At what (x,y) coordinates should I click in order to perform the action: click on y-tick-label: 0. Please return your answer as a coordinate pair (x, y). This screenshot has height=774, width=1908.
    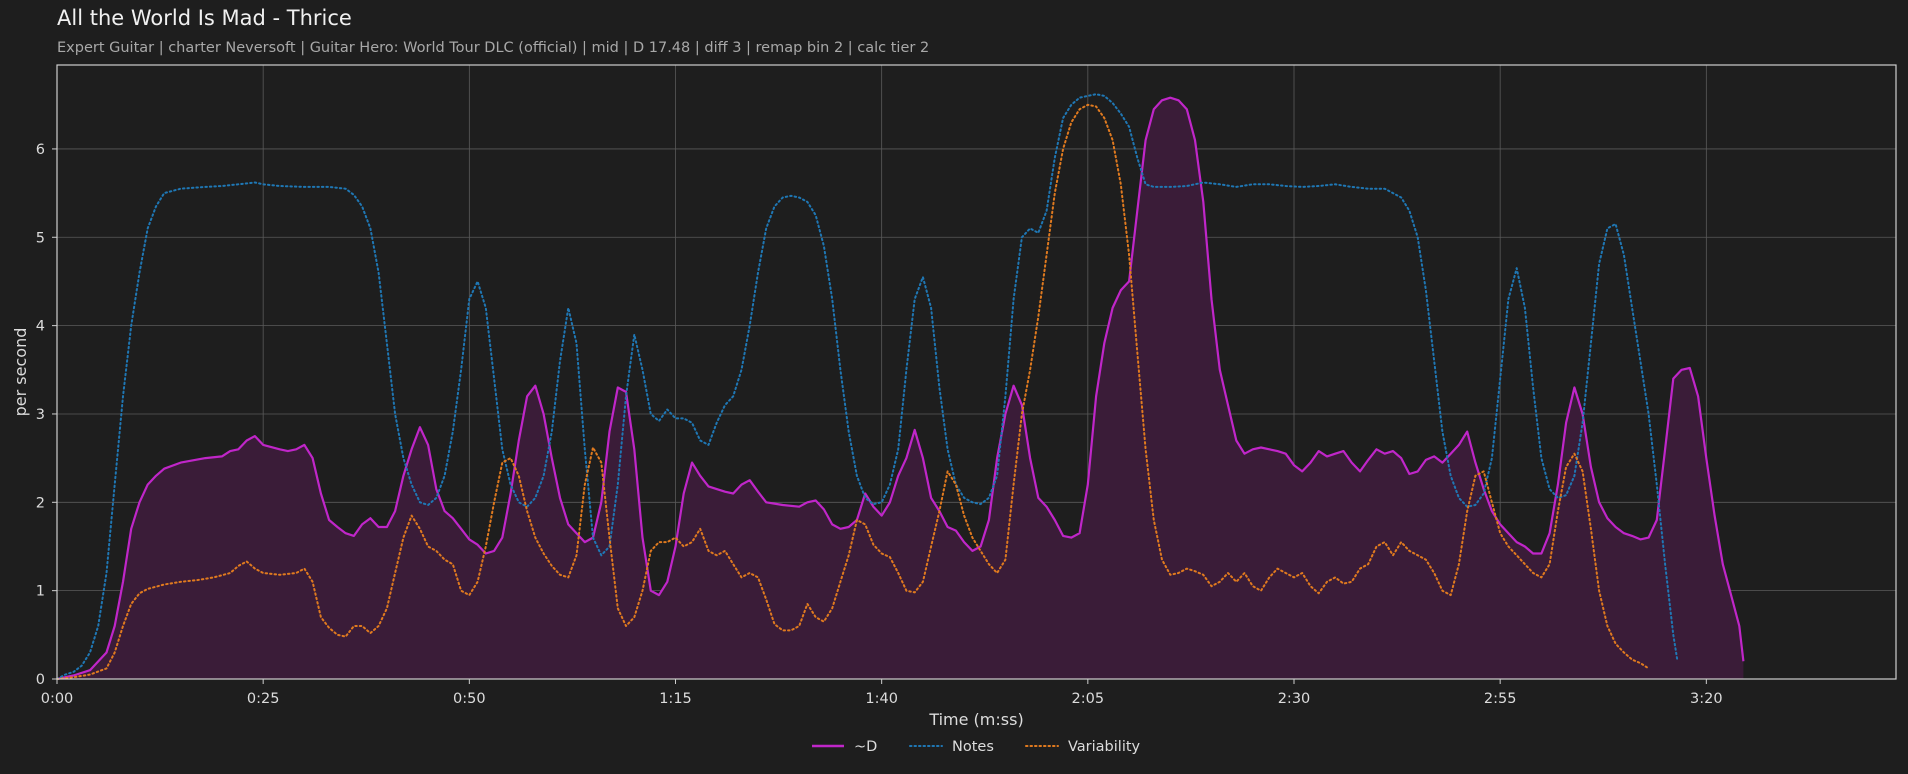
    Looking at the image, I should click on (40, 680).